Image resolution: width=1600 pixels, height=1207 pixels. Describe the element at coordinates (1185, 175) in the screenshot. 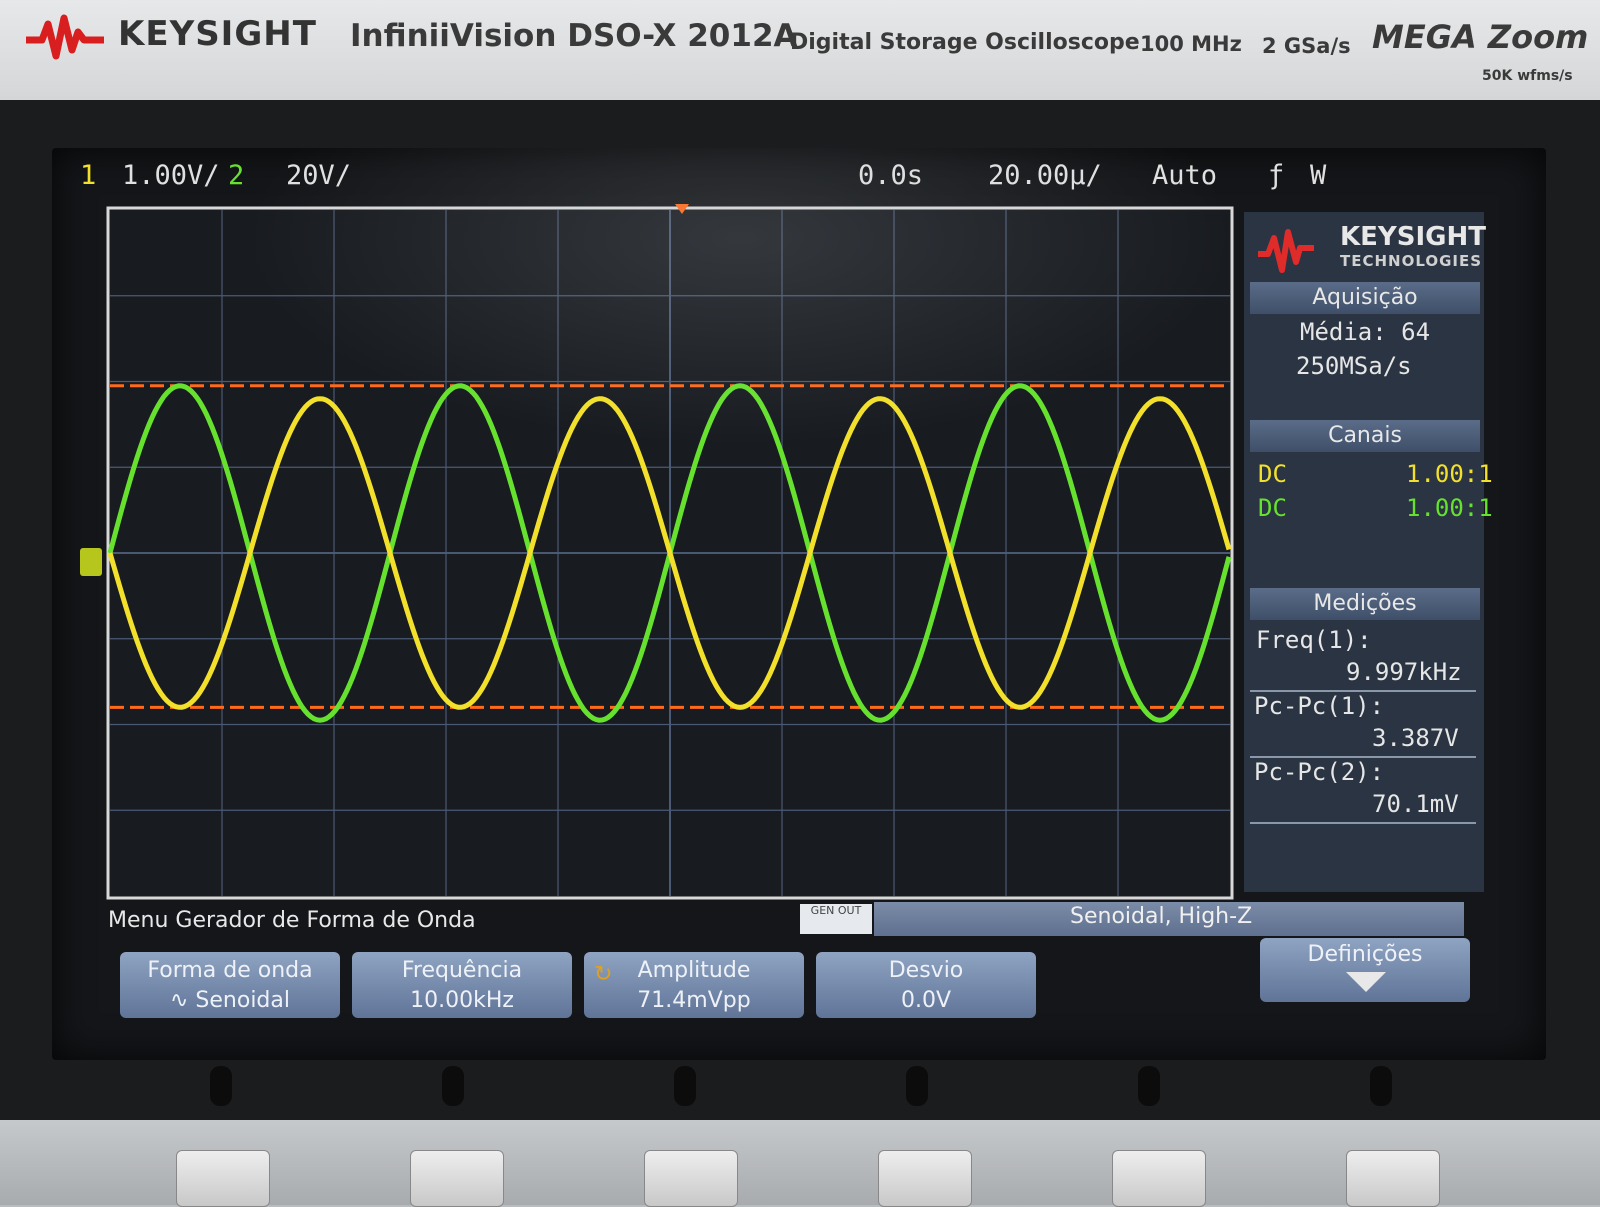

I see `trigger-mode: Auto` at that location.